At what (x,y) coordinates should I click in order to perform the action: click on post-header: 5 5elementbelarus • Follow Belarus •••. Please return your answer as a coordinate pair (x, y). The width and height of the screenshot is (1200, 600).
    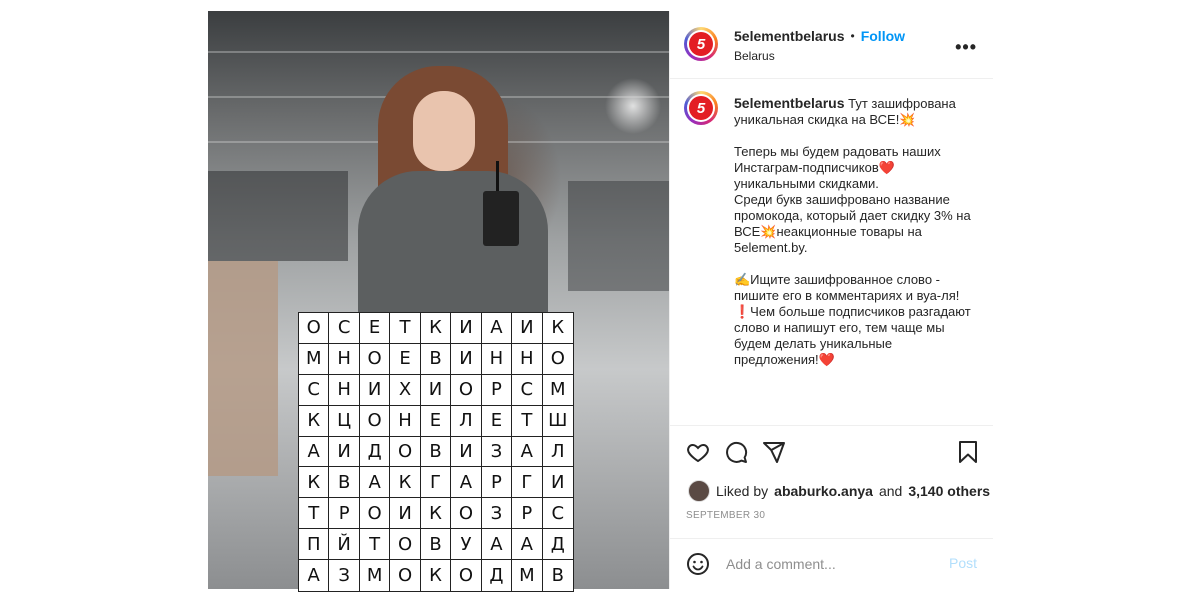
    Looking at the image, I should click on (831, 45).